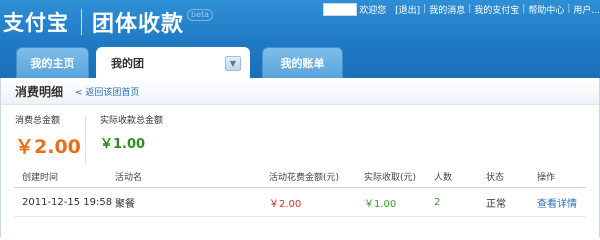 This screenshot has width=600, height=240. What do you see at coordinates (373, 10) in the screenshot?
I see `welcome-text: 欢迎您` at bounding box center [373, 10].